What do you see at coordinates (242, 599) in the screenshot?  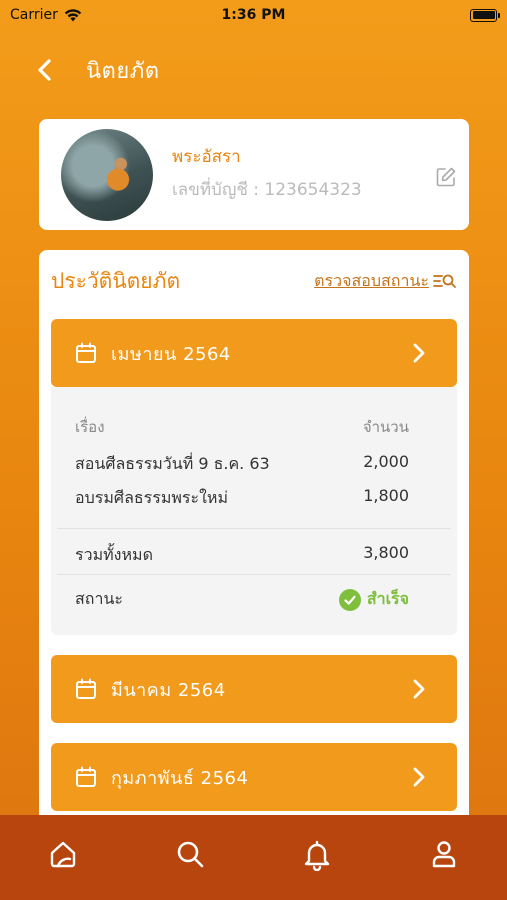 I see `status-row: สถานะ สำเร็จ` at bounding box center [242, 599].